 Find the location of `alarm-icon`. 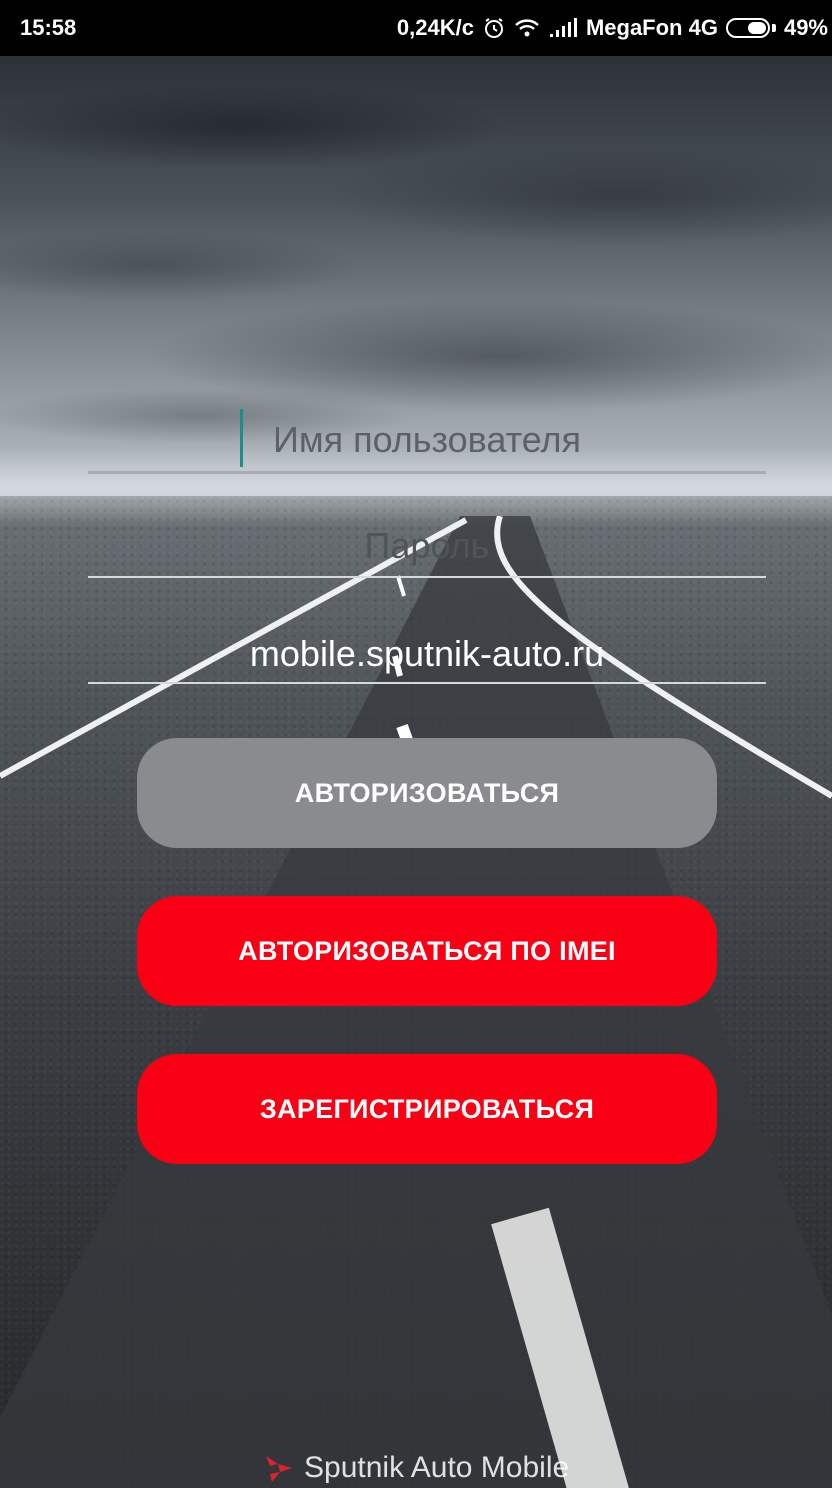

alarm-icon is located at coordinates (494, 28).